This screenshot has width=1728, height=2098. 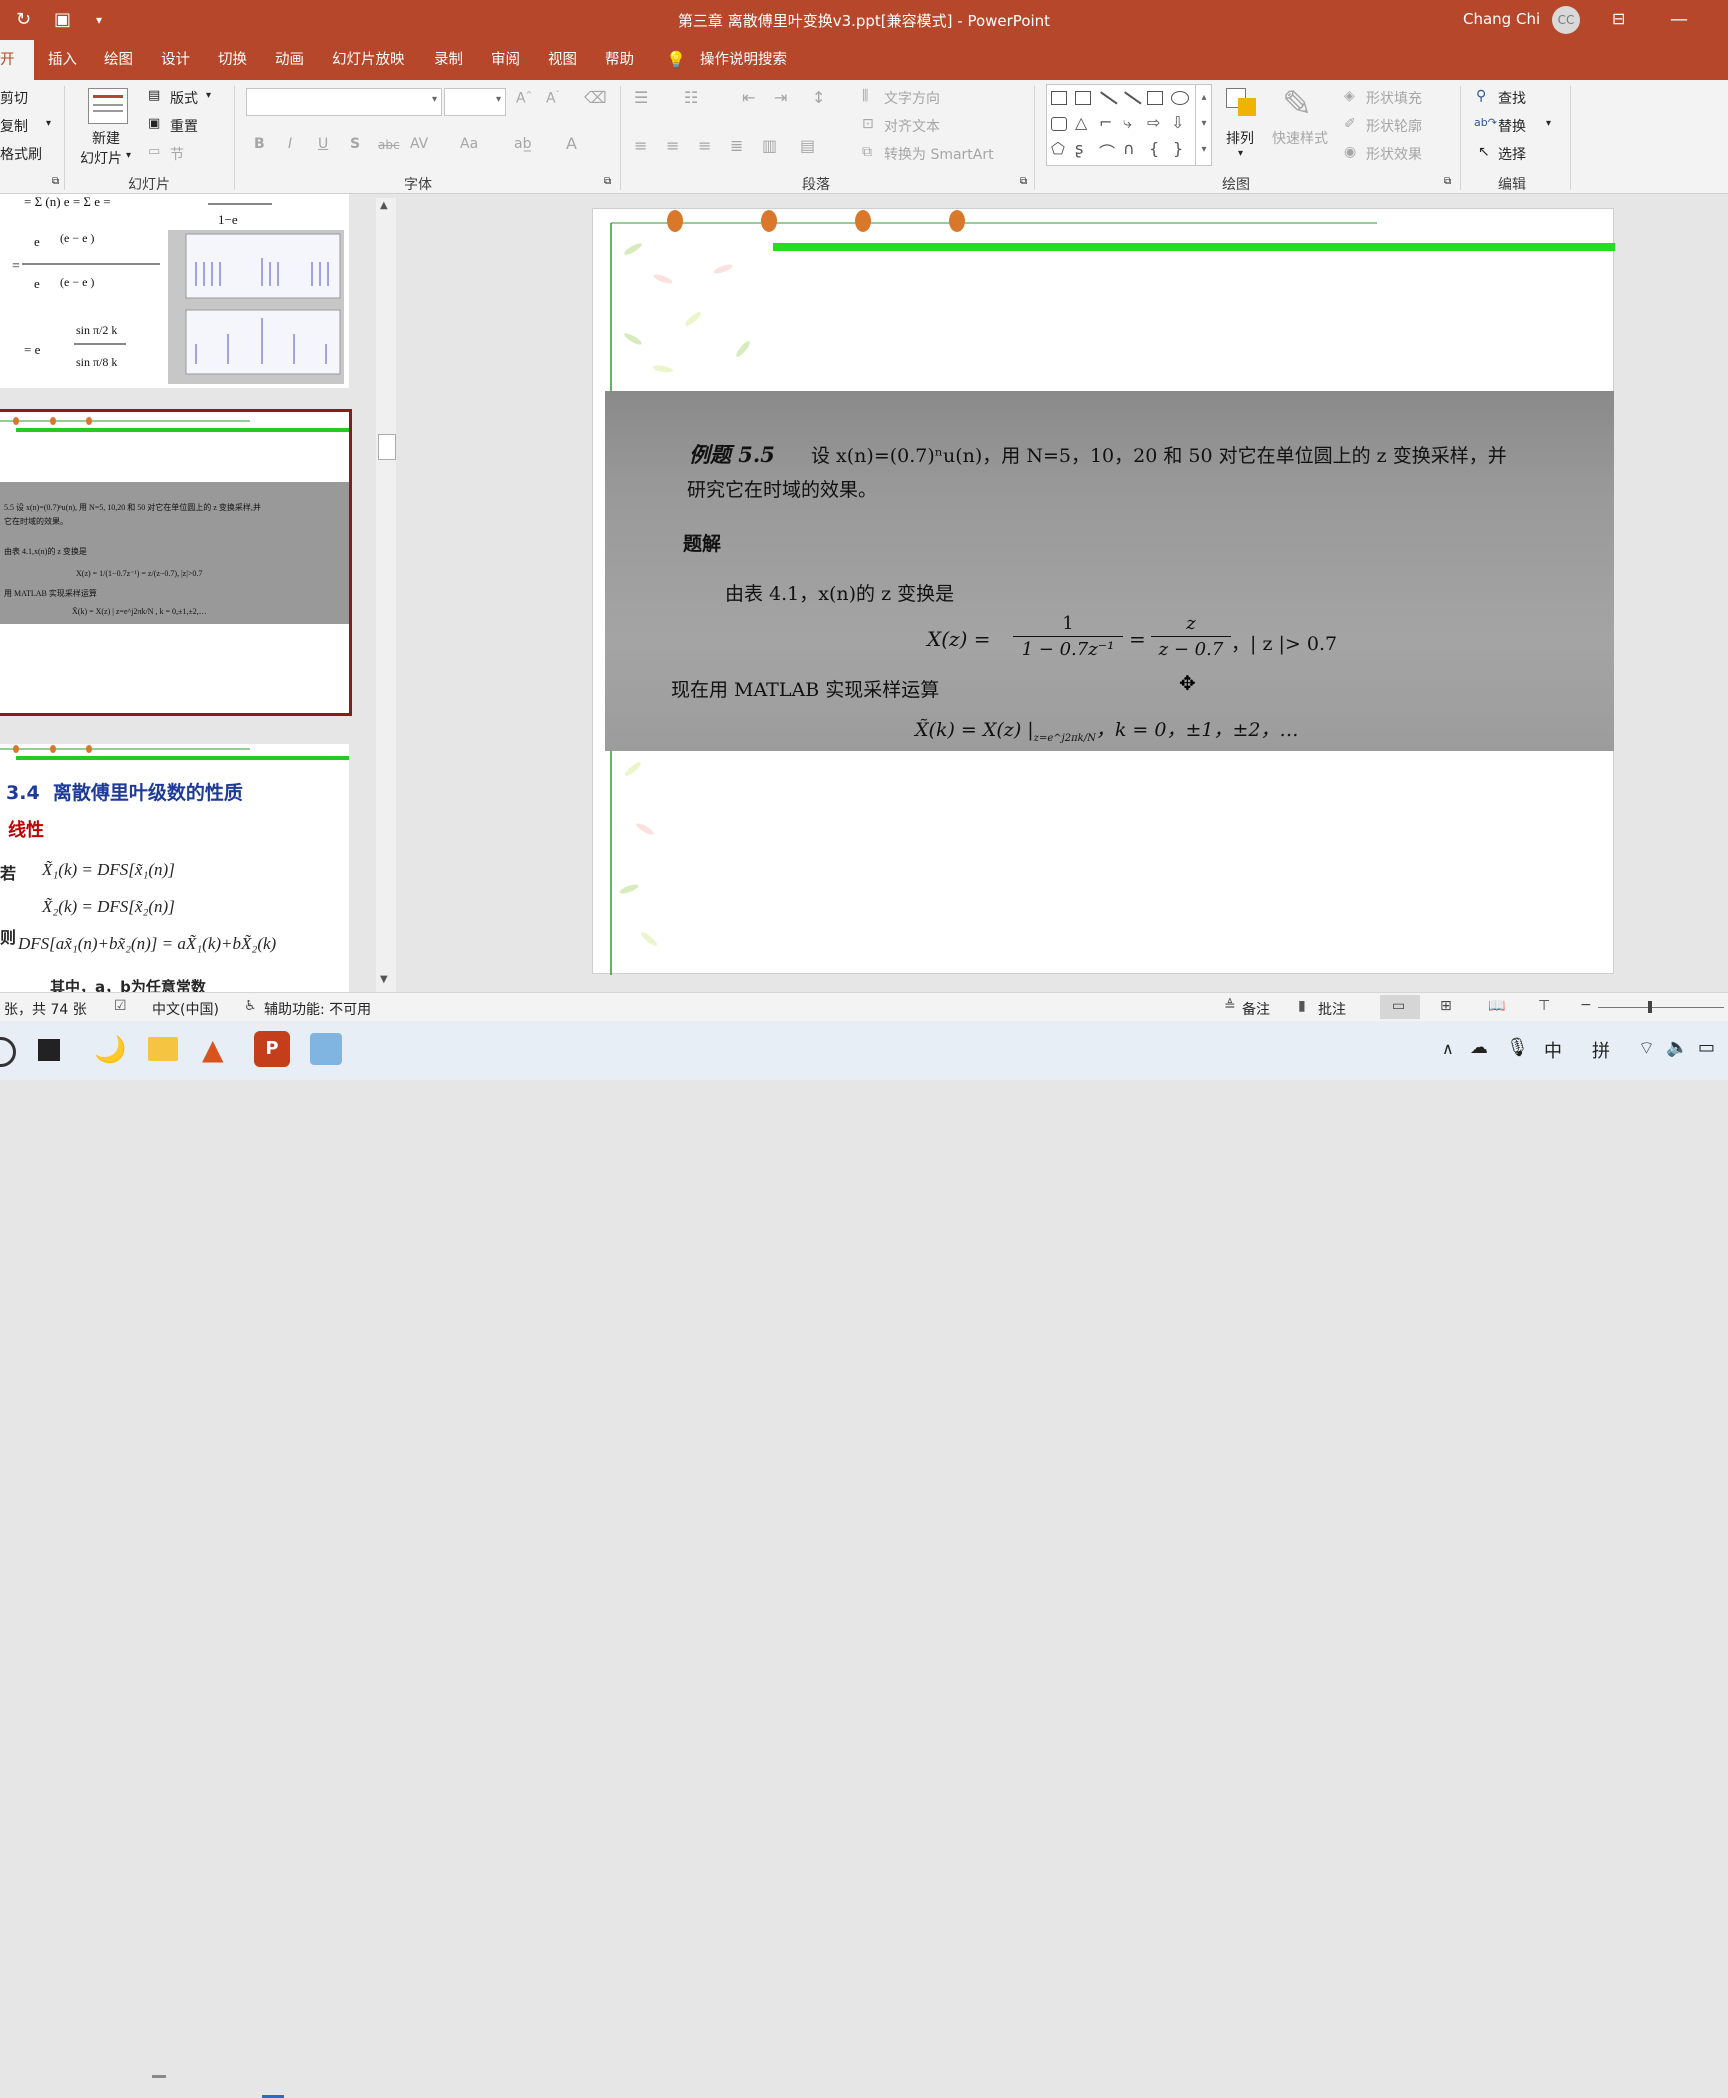 I want to click on decrease-indent-icon: ⇤, so click(x=748, y=97).